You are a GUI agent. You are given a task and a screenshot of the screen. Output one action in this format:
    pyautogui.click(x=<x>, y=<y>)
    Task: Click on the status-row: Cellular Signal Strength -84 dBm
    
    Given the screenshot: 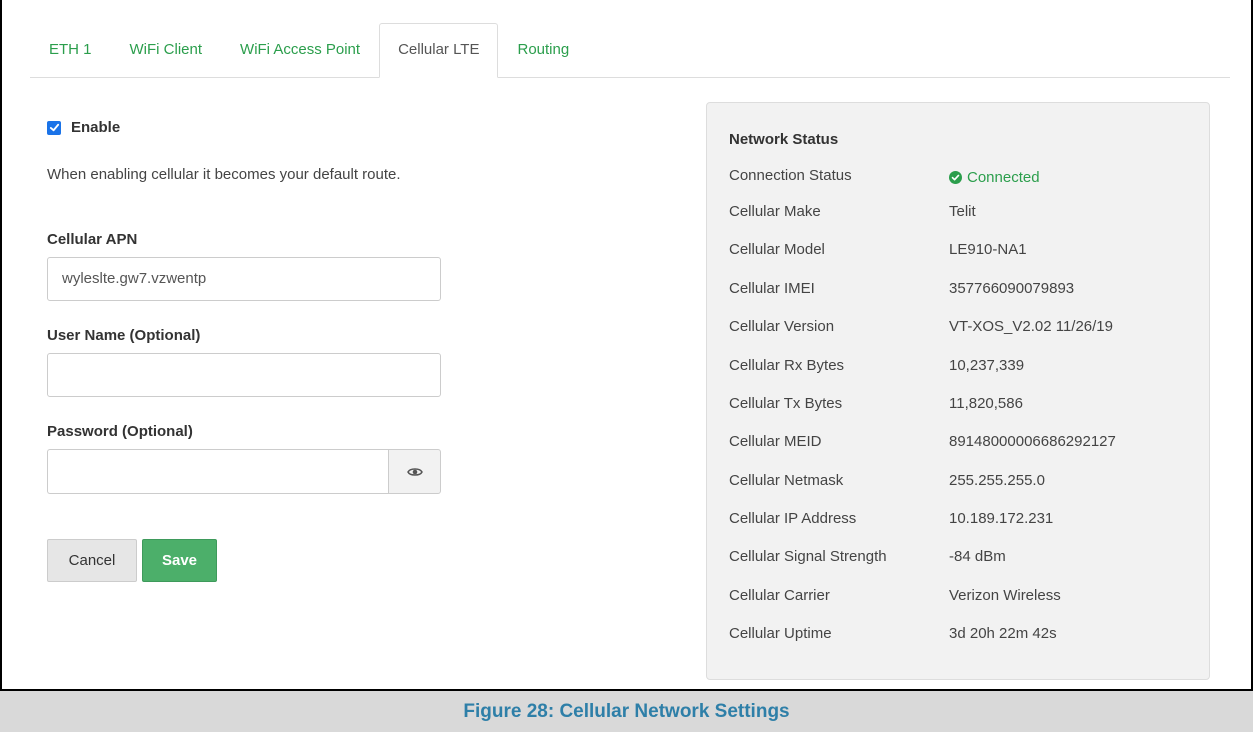 What is the action you would take?
    pyautogui.click(x=867, y=558)
    